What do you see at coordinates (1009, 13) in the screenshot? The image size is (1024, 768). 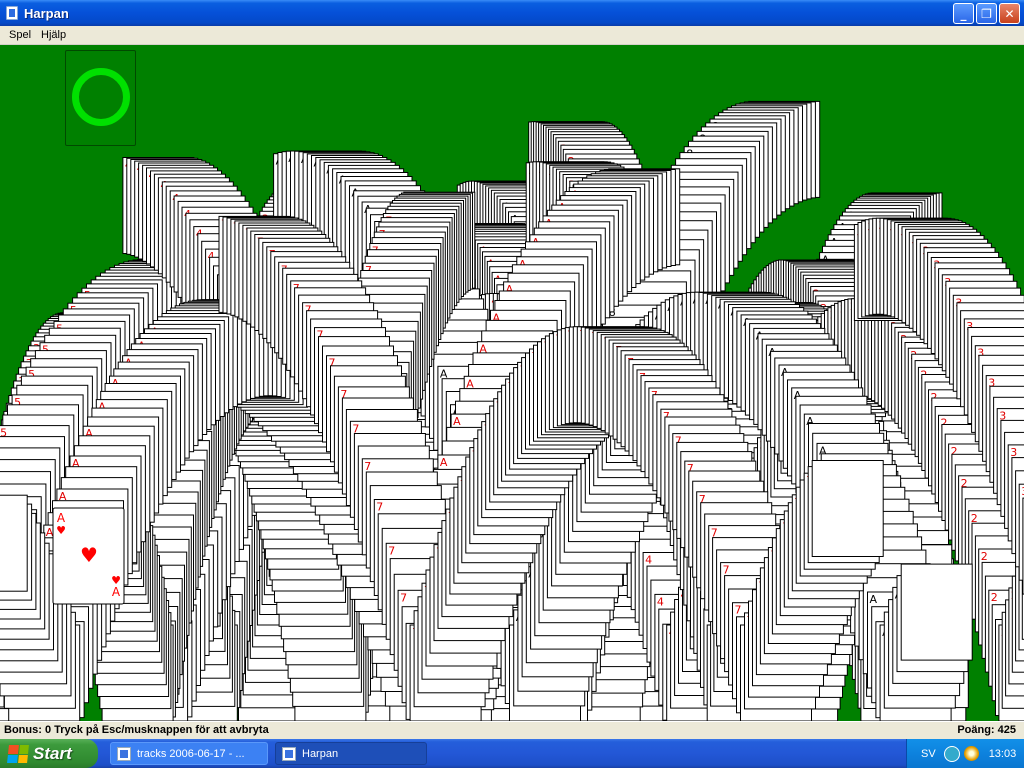 I see `close-button: ✕` at bounding box center [1009, 13].